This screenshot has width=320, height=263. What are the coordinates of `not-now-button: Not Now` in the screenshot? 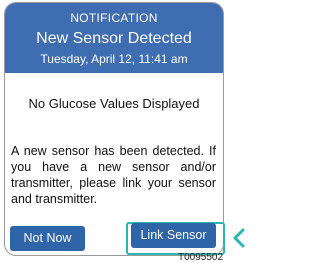 It's located at (47, 238).